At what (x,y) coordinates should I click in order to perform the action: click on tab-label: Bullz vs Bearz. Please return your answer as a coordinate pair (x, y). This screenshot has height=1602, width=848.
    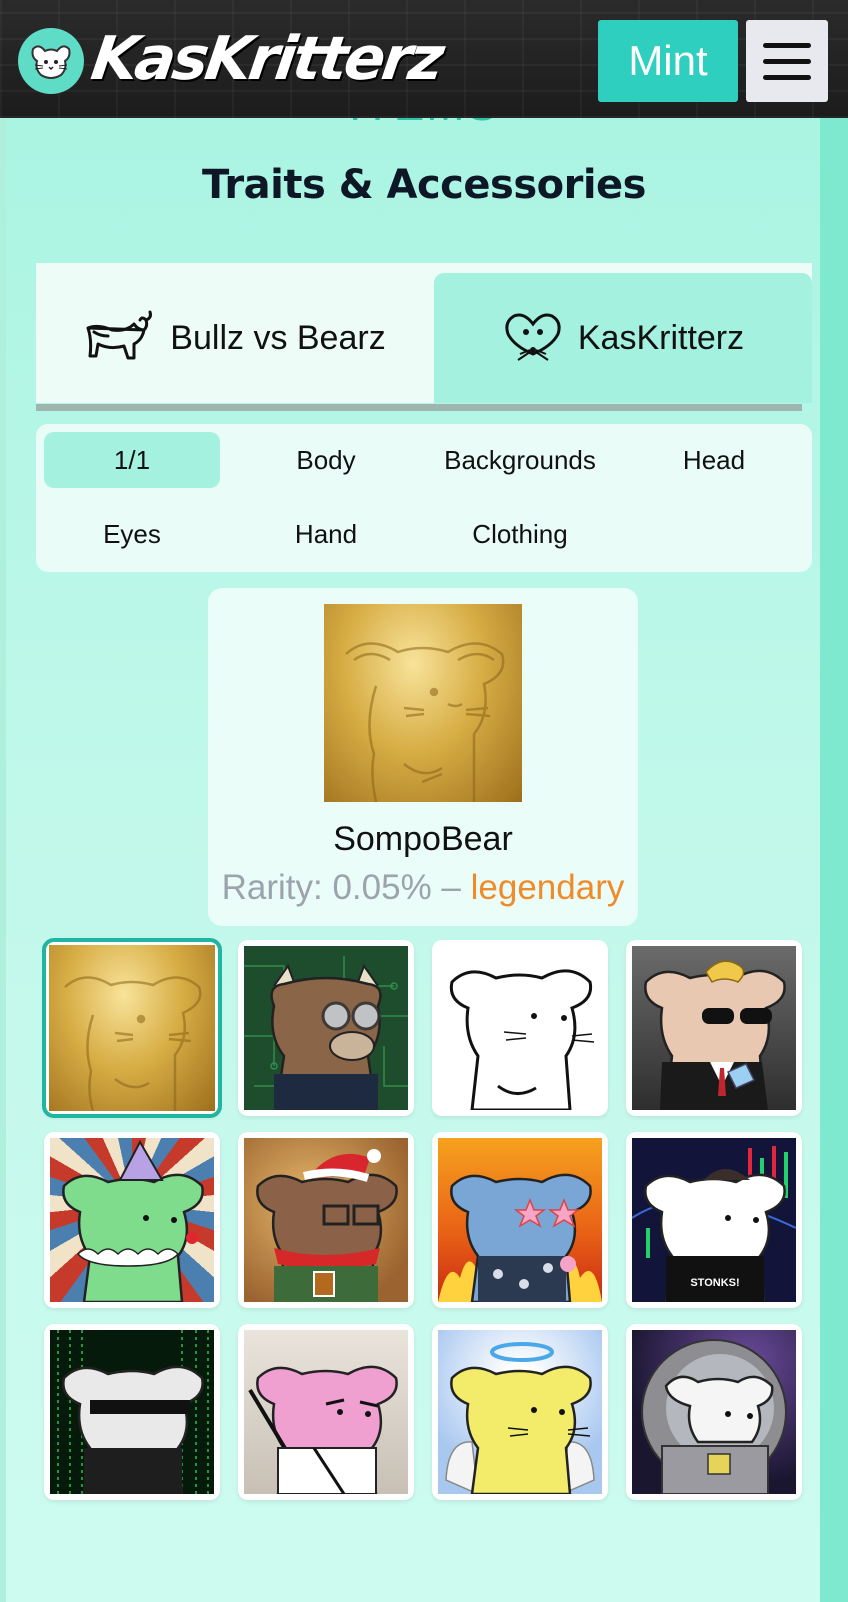
    Looking at the image, I should click on (278, 337).